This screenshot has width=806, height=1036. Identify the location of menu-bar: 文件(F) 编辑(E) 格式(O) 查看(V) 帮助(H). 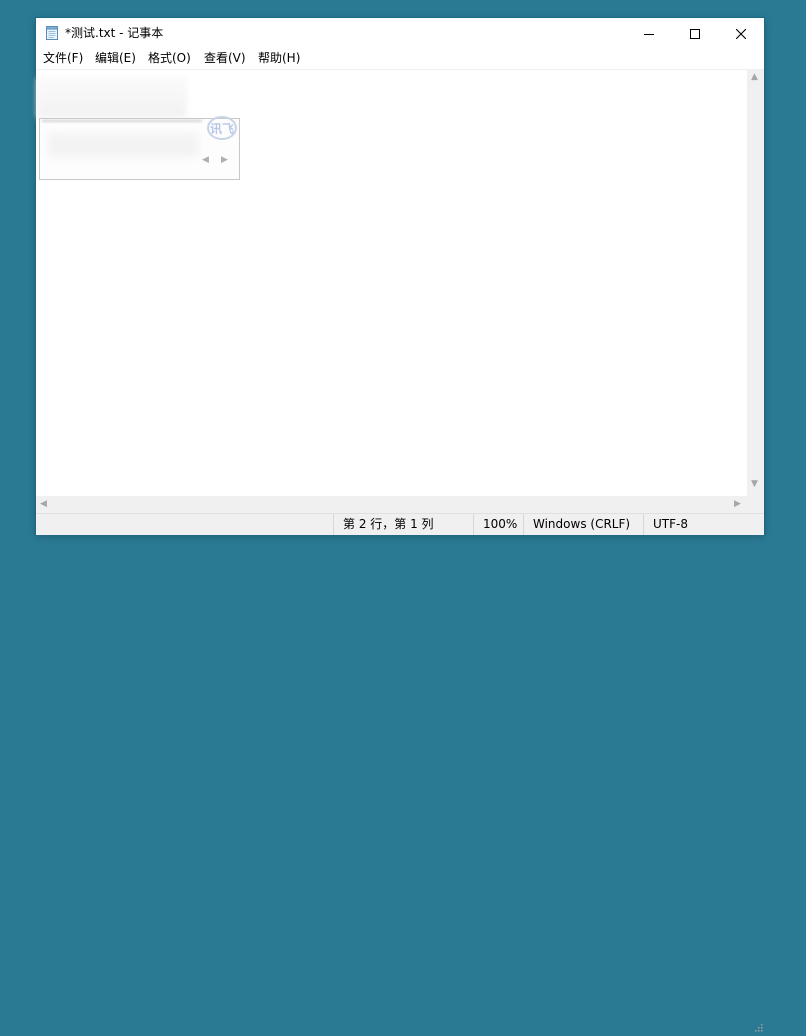
(400, 58).